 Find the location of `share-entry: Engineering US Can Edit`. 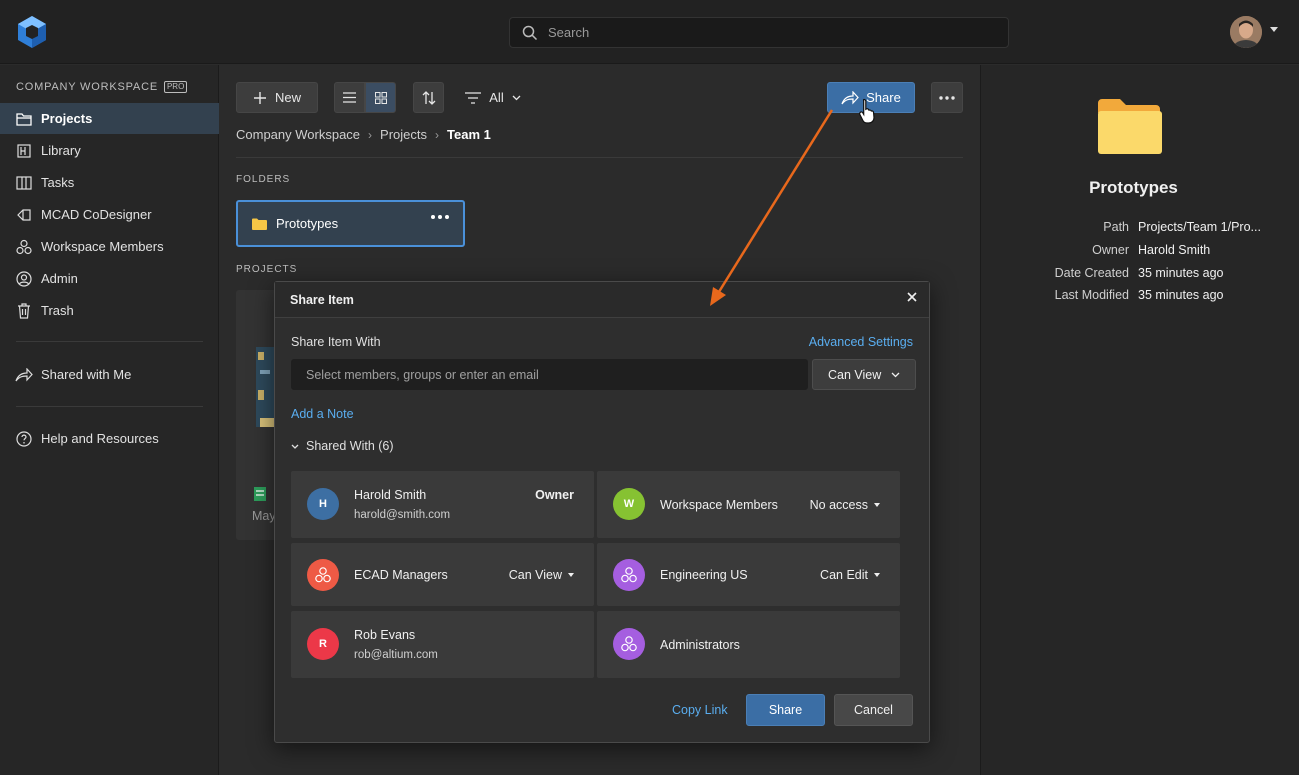

share-entry: Engineering US Can Edit is located at coordinates (748, 574).